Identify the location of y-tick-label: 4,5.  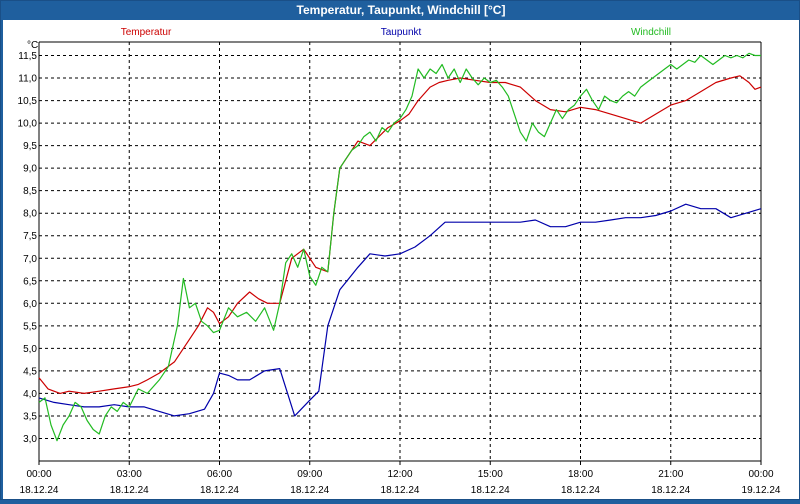
(30, 371).